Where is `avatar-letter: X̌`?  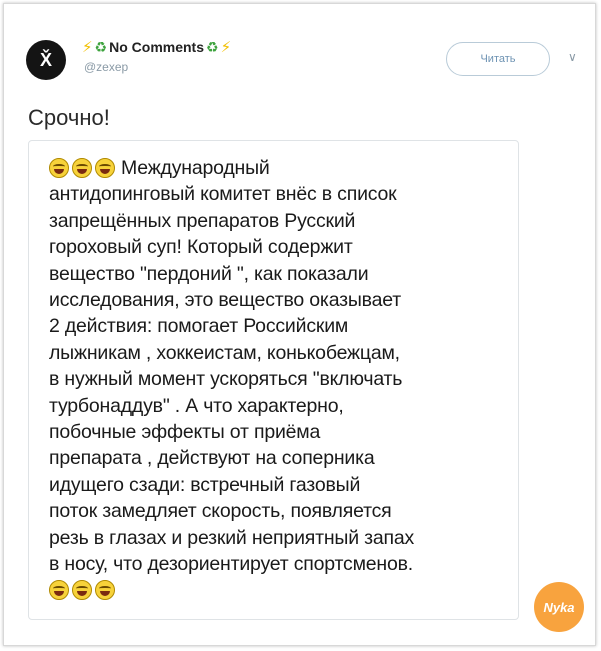 avatar-letter: X̌ is located at coordinates (45, 59).